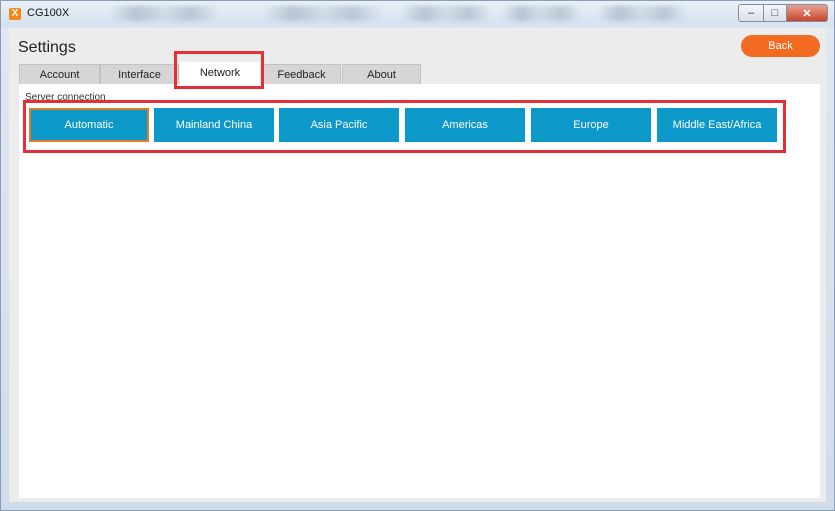 This screenshot has width=835, height=511. What do you see at coordinates (807, 13) in the screenshot?
I see `close-button: ✕` at bounding box center [807, 13].